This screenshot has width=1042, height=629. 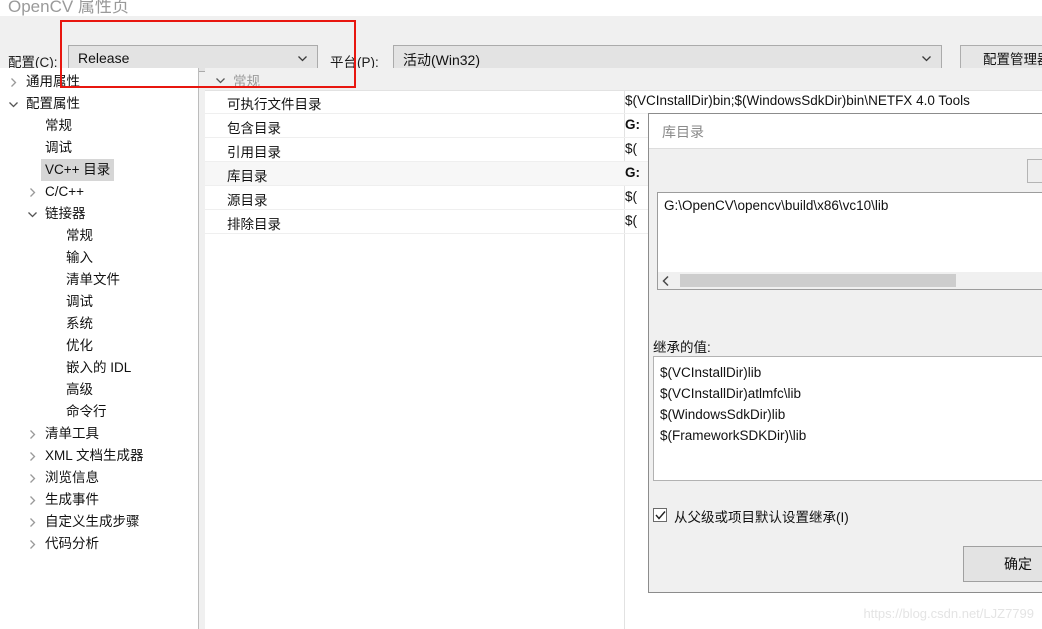 What do you see at coordinates (845, 131) in the screenshot?
I see `dialog-header: 库目录` at bounding box center [845, 131].